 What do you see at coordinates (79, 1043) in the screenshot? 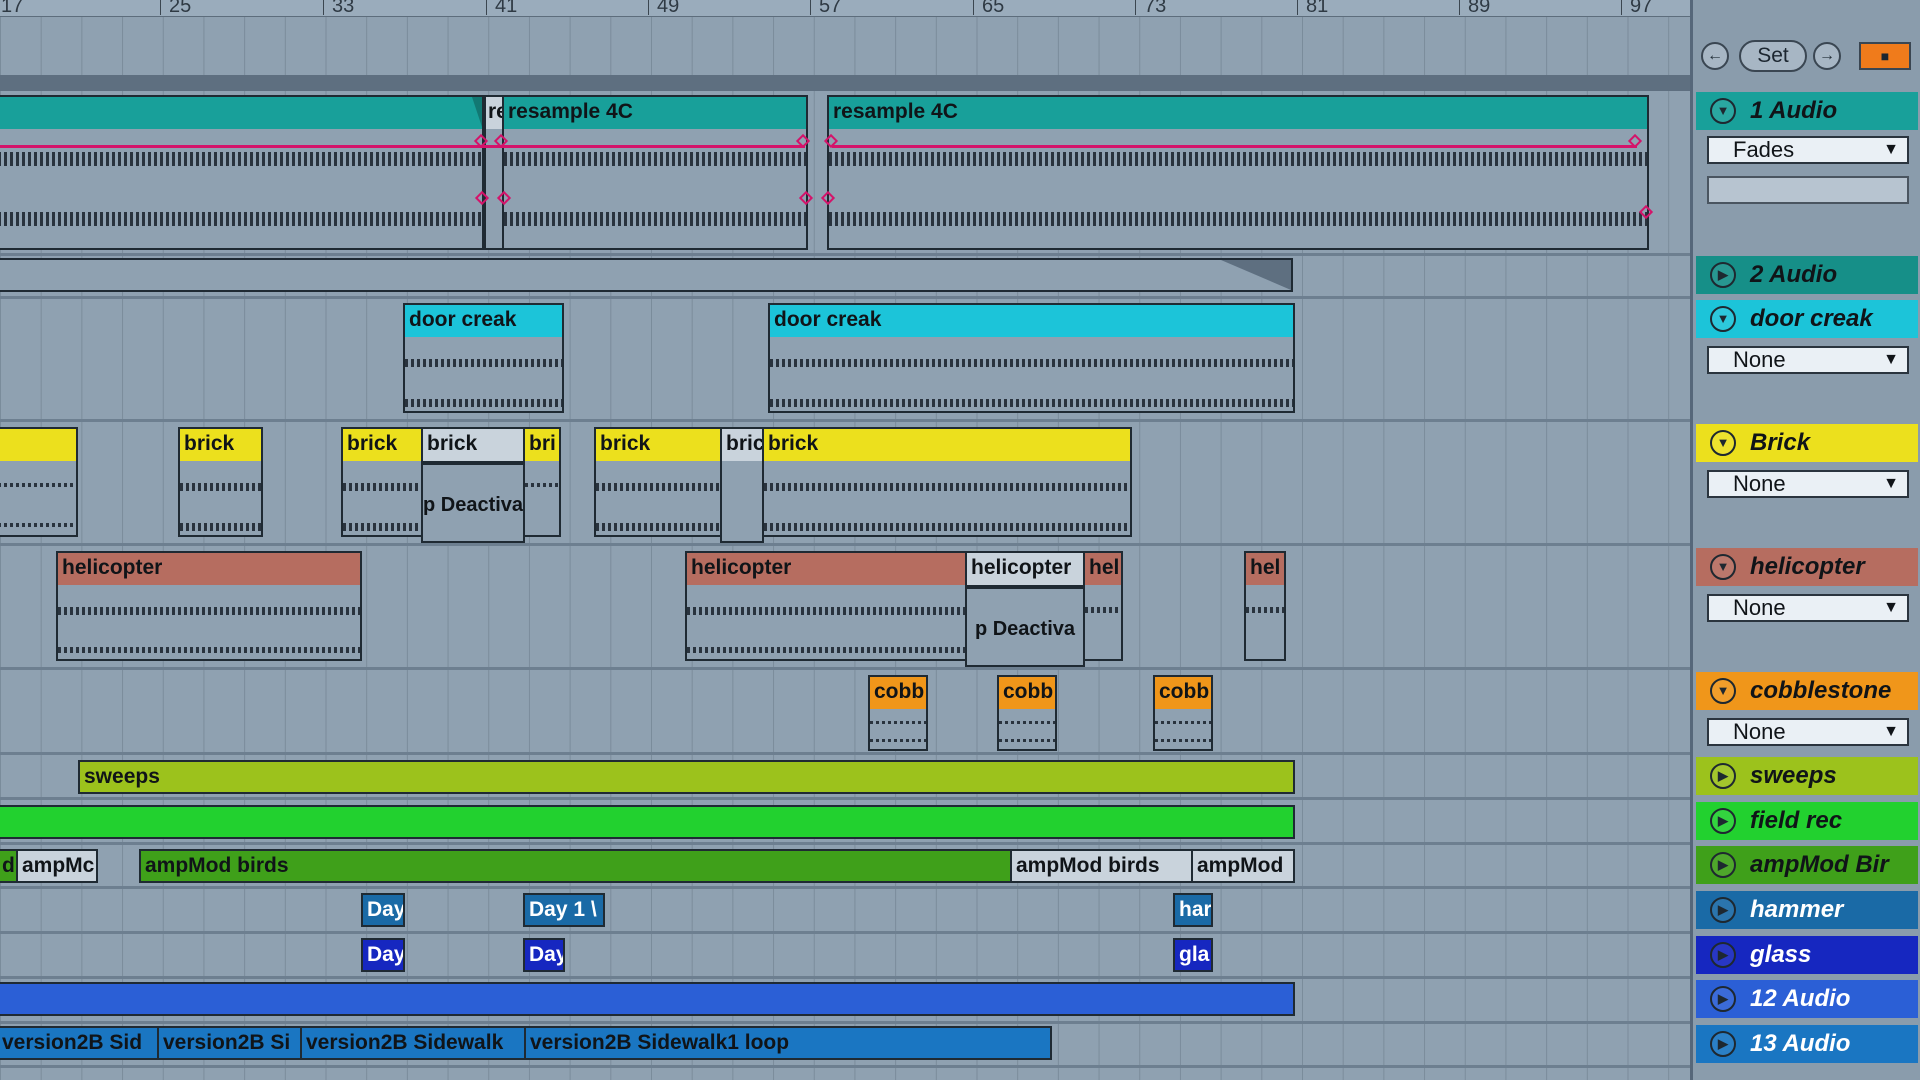
I see `audio-clip: version2B Sid` at bounding box center [79, 1043].